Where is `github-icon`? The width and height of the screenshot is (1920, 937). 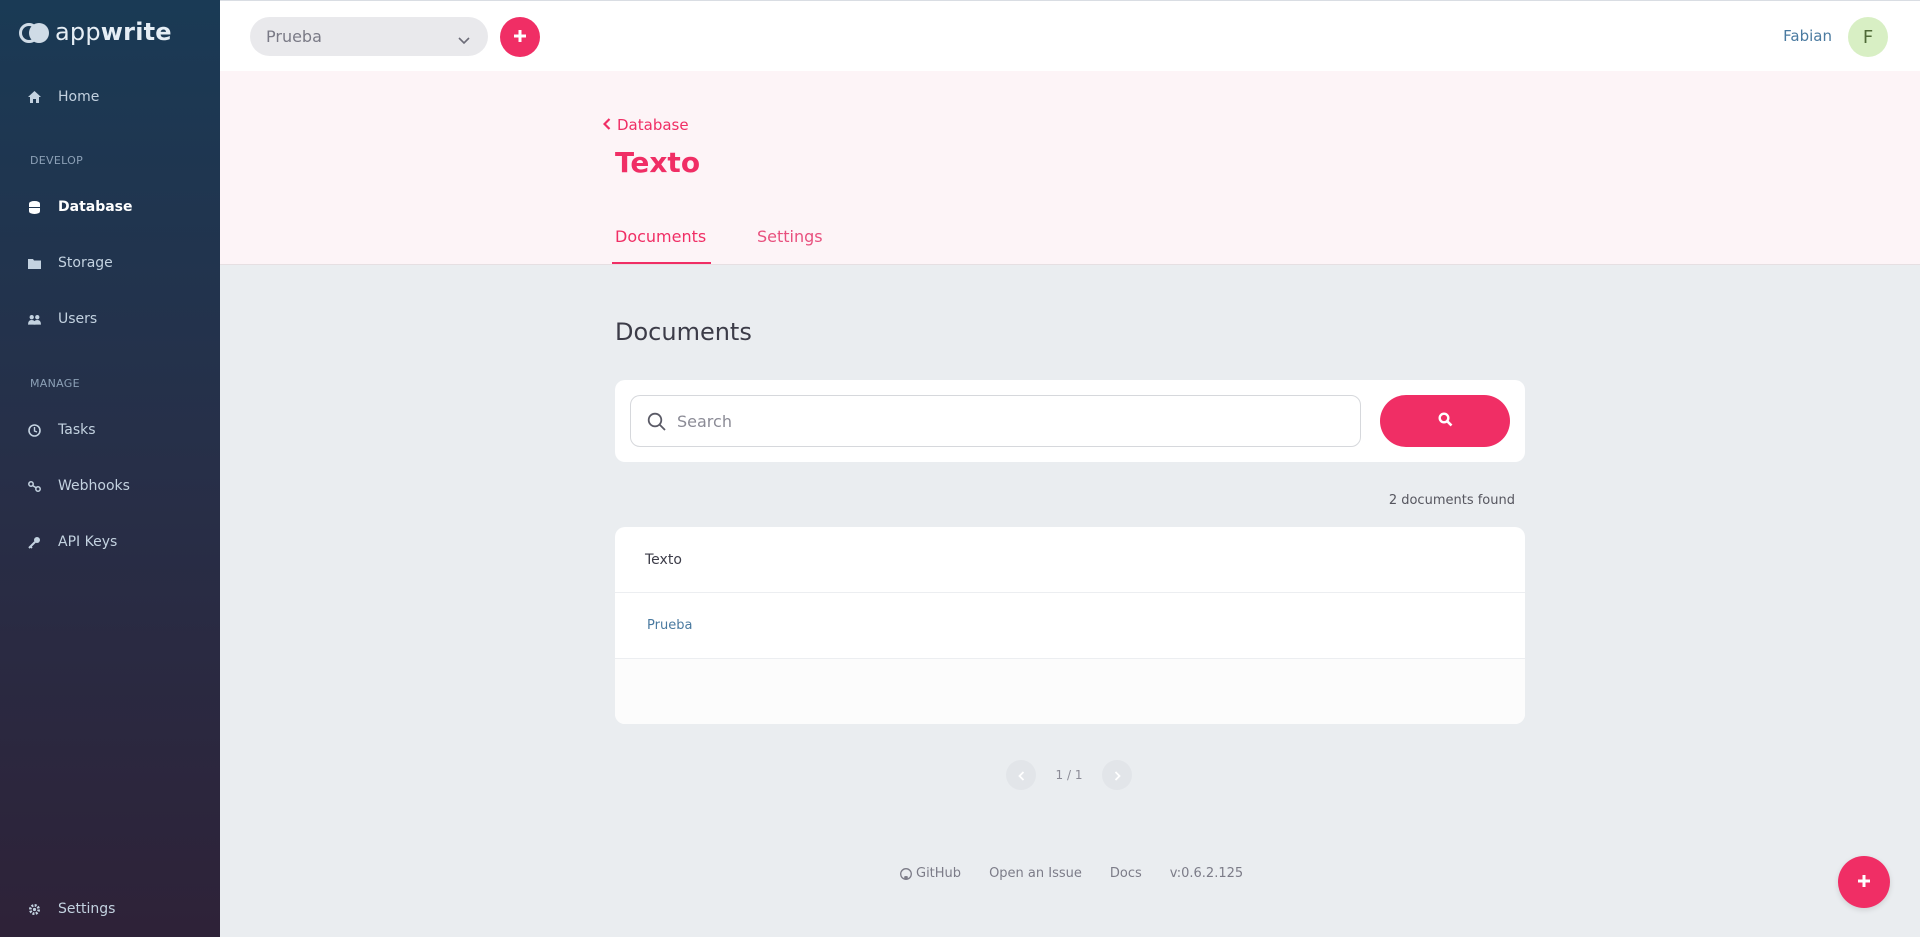
github-icon is located at coordinates (906, 873).